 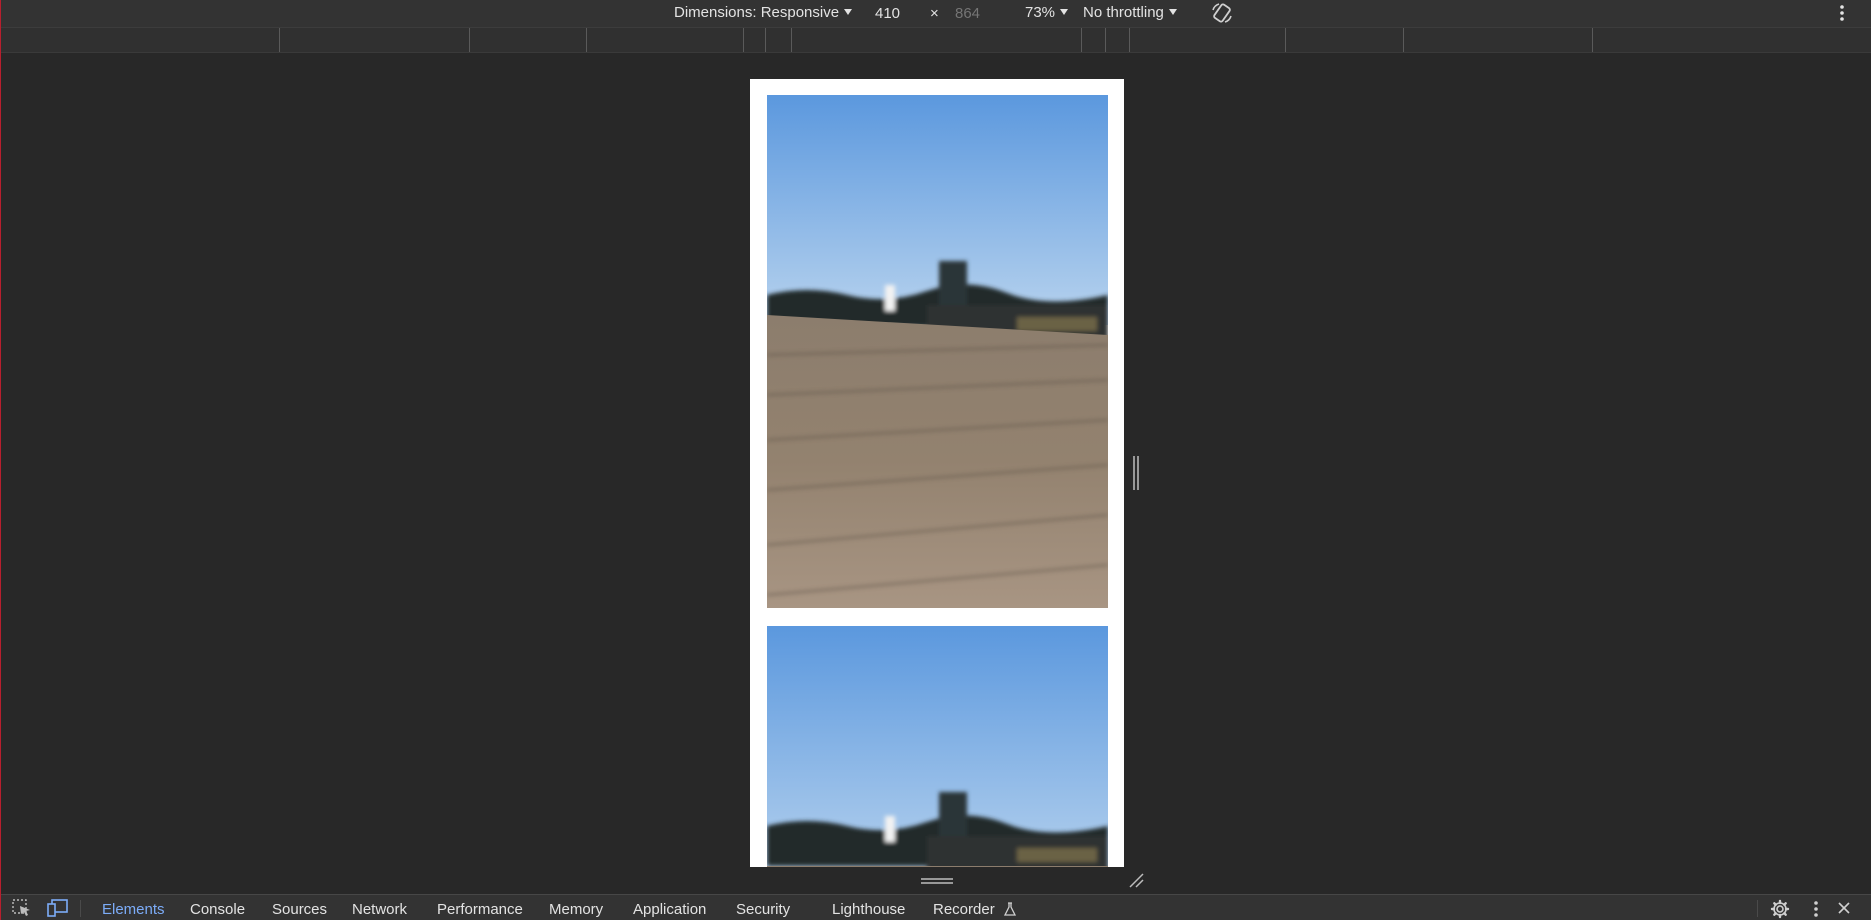 I want to click on zoom-label: 73%, so click(x=1040, y=12).